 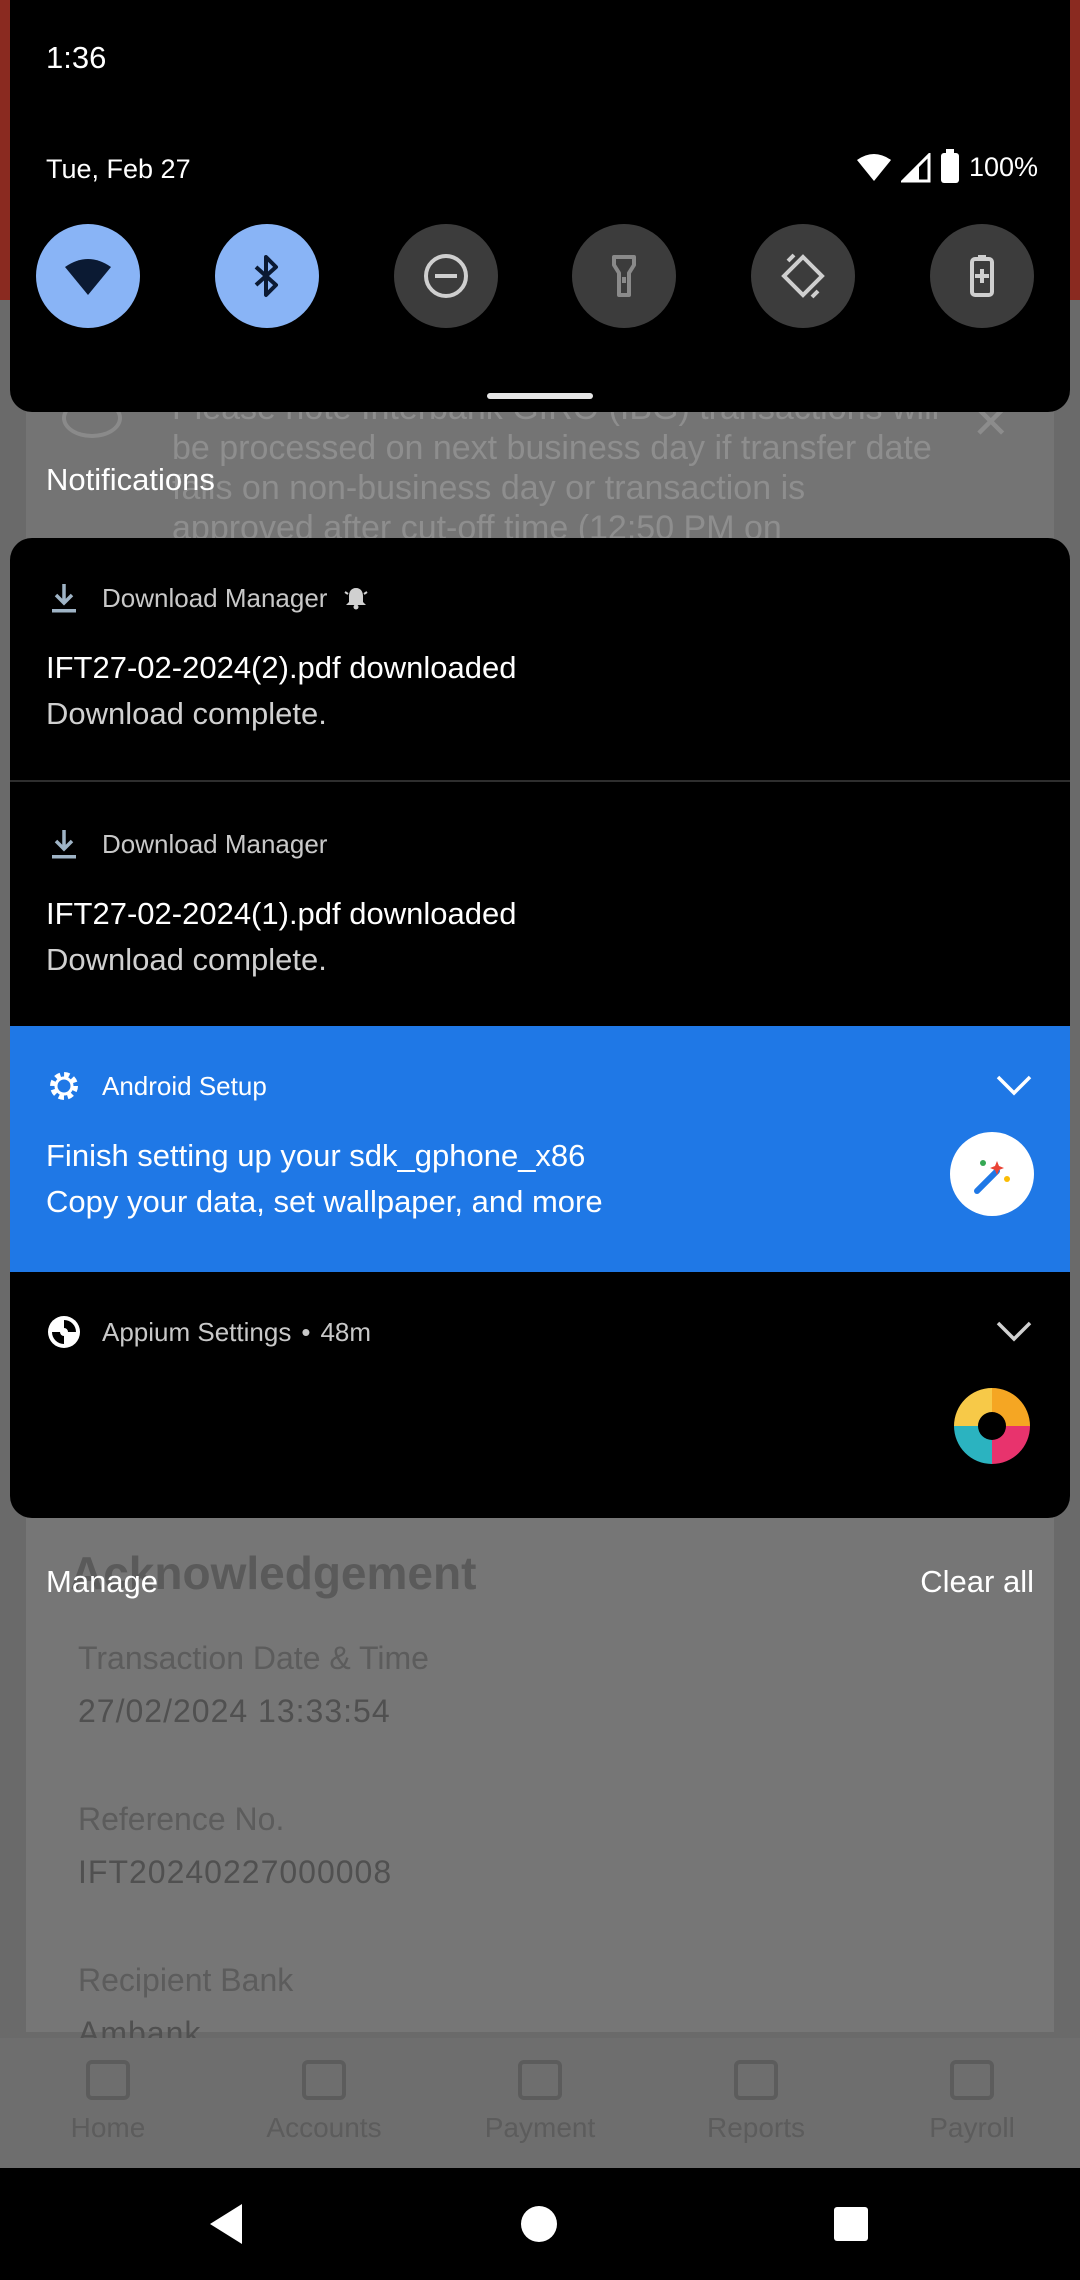 I want to click on notification-appium-settings: Appium Settings • 48m, so click(x=540, y=1395).